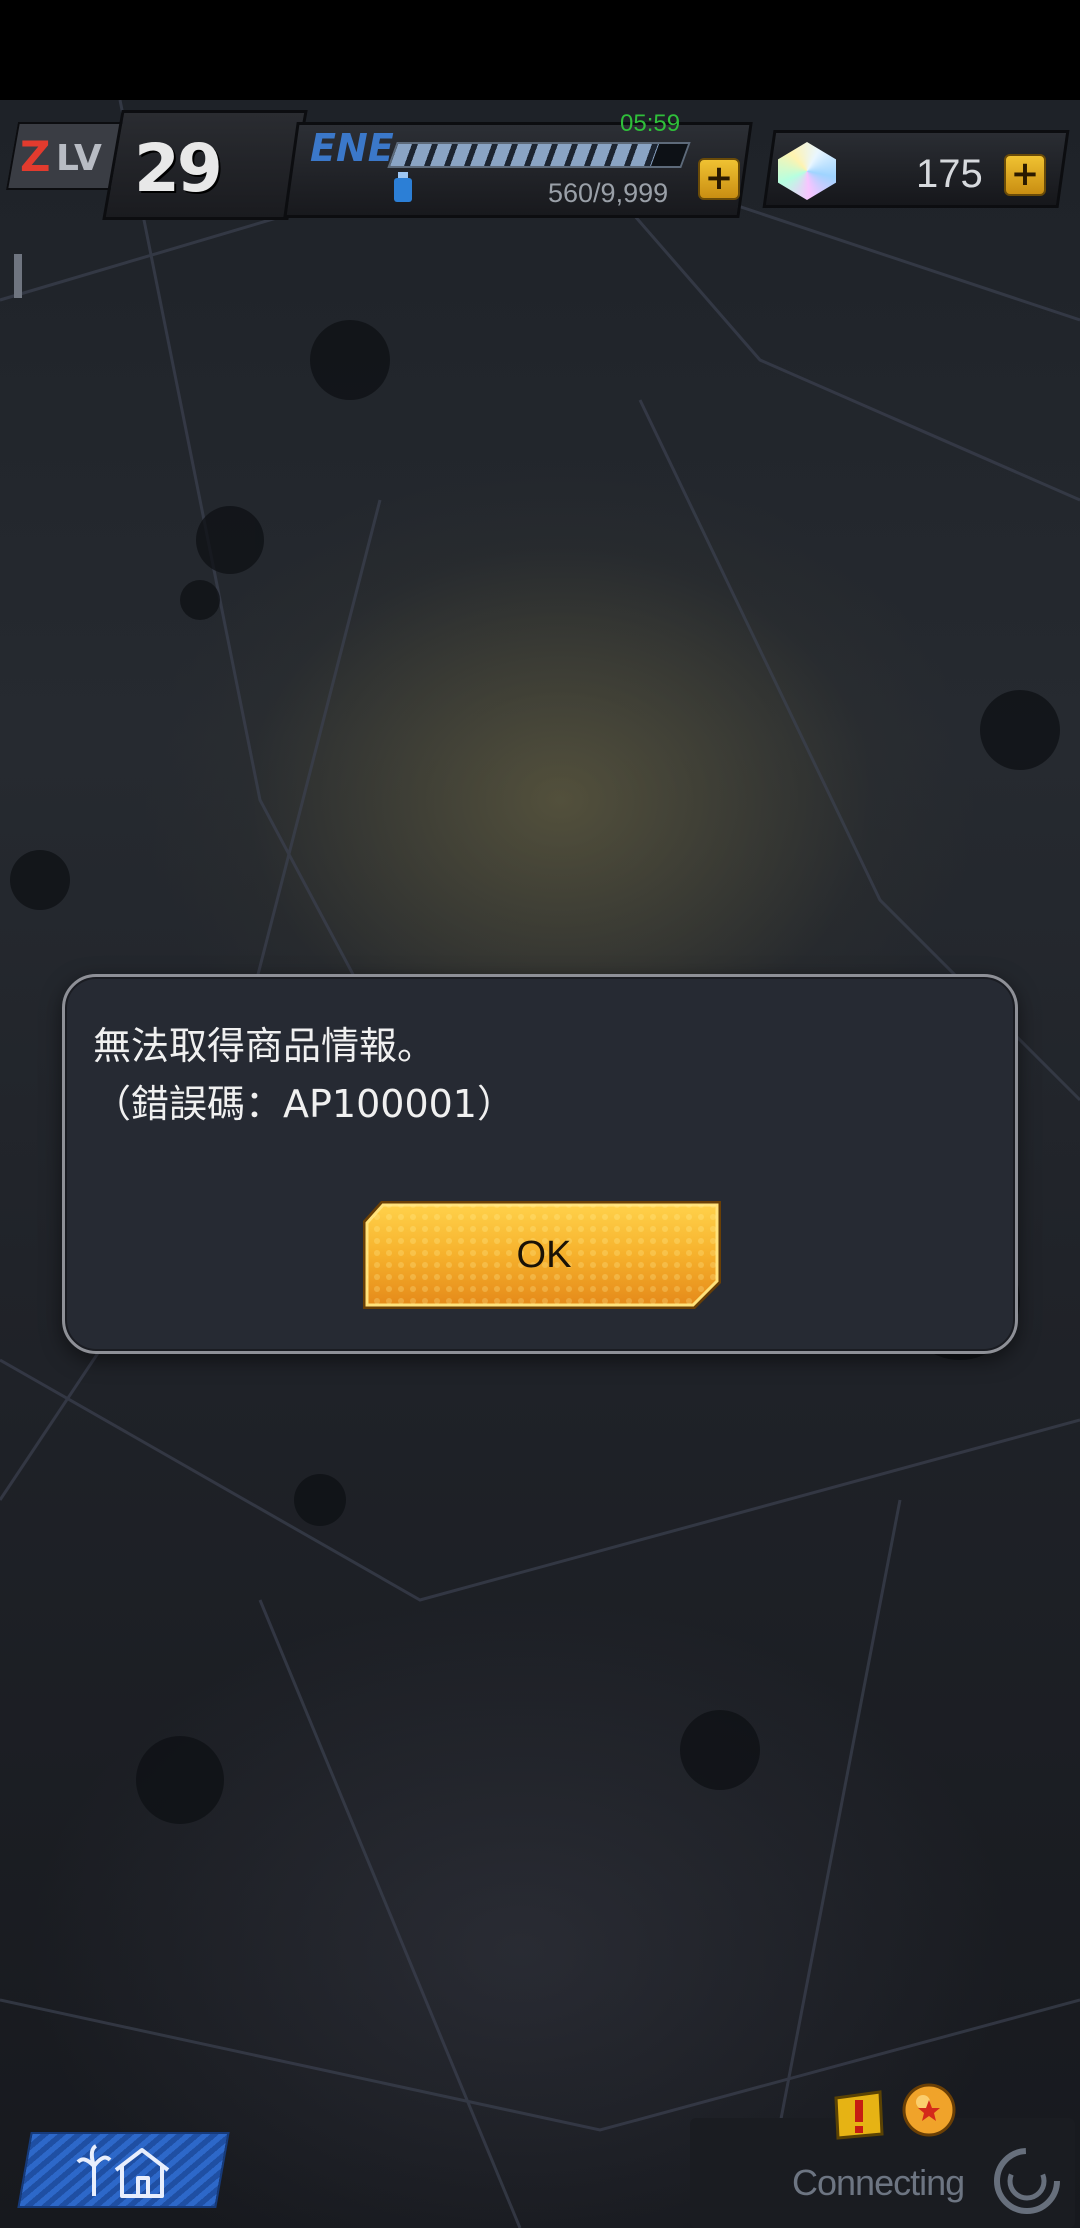 The image size is (1080, 2228). Describe the element at coordinates (540, 50) in the screenshot. I see `status-bar` at that location.